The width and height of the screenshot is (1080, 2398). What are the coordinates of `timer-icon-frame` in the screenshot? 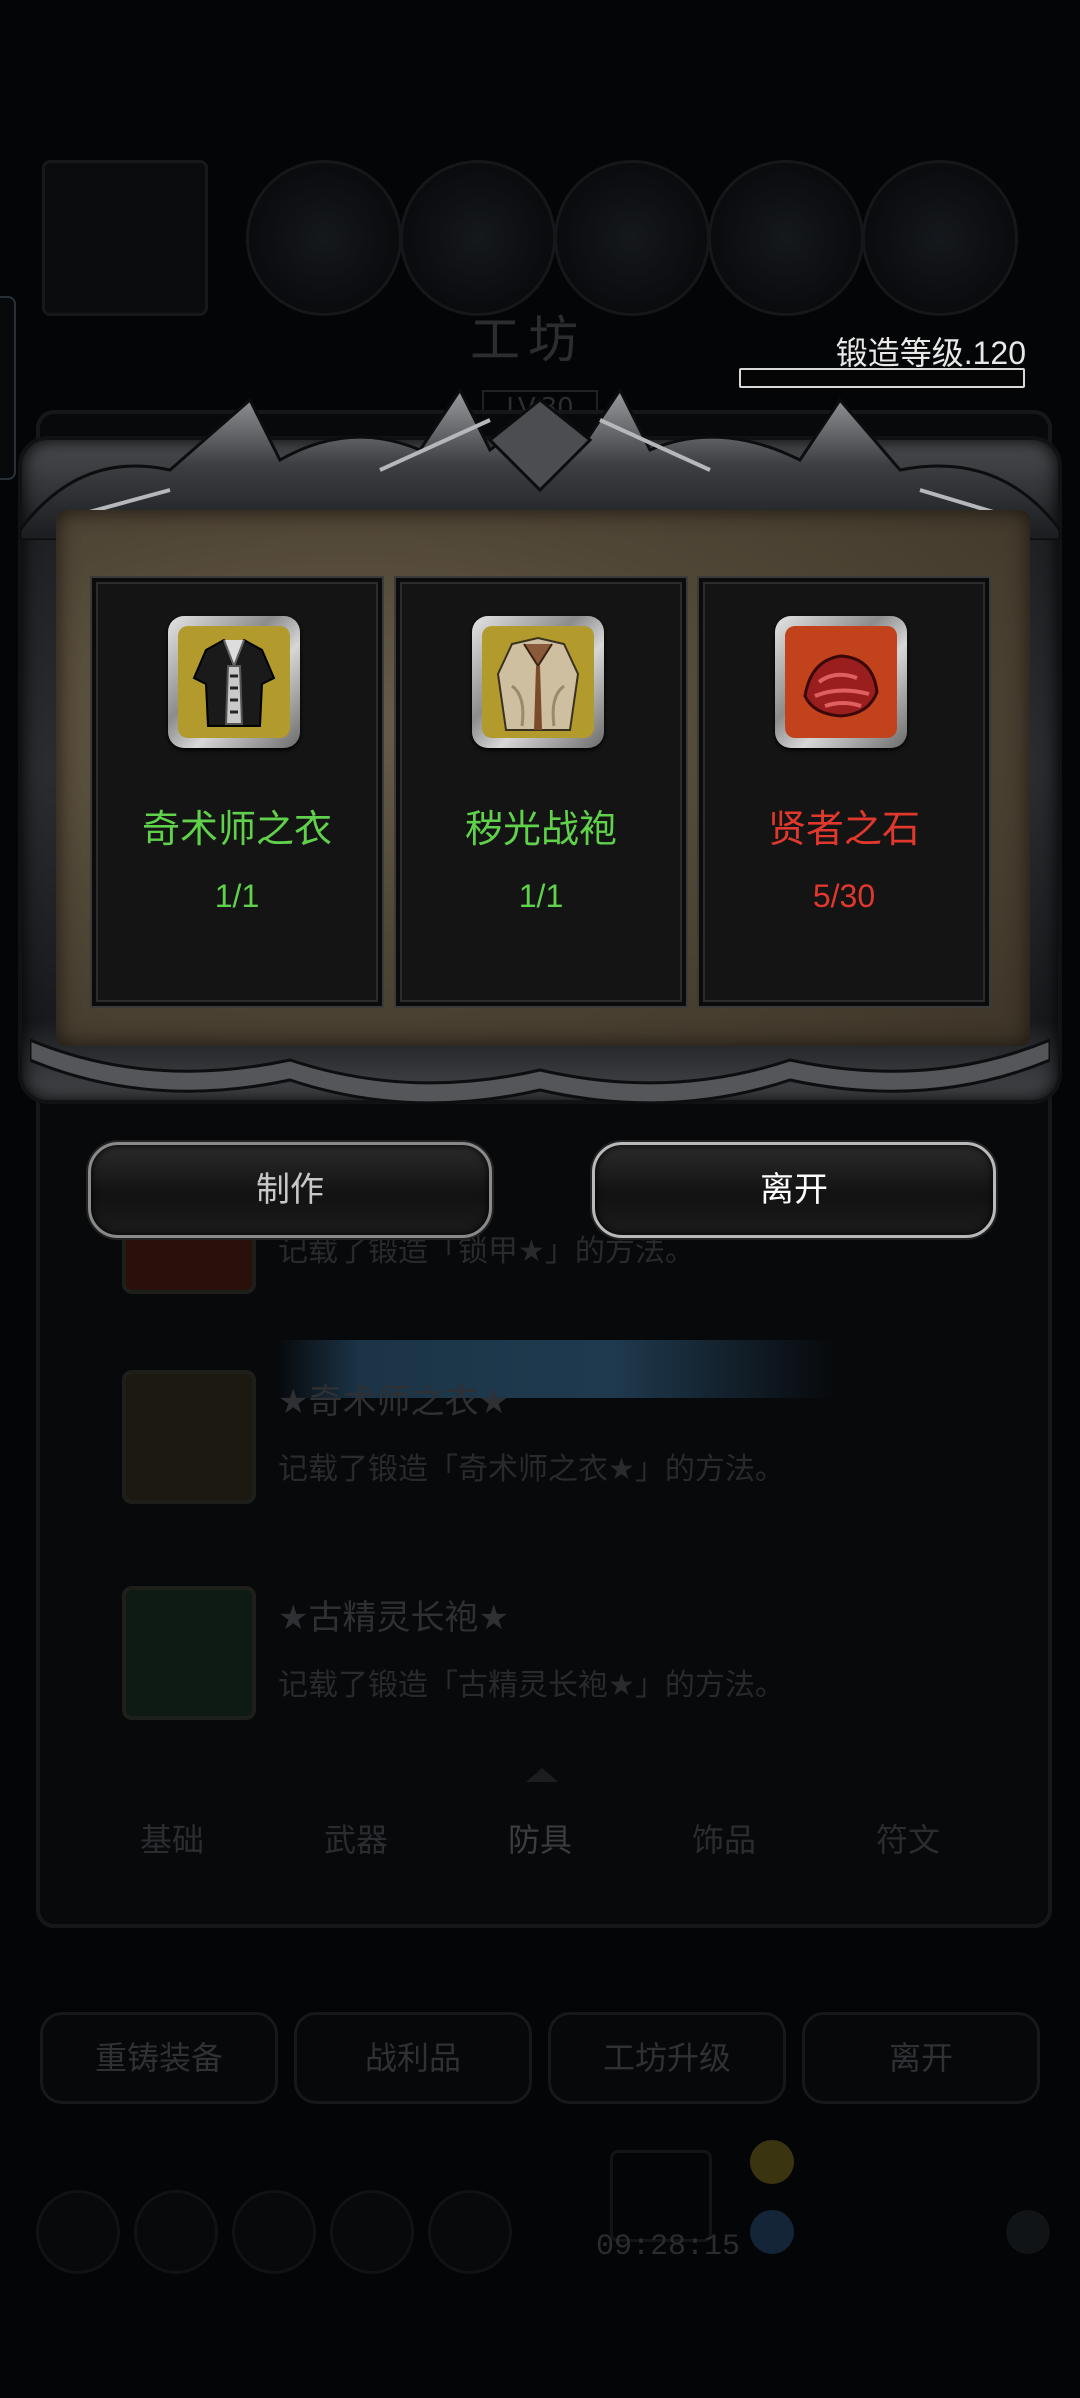 It's located at (661, 2196).